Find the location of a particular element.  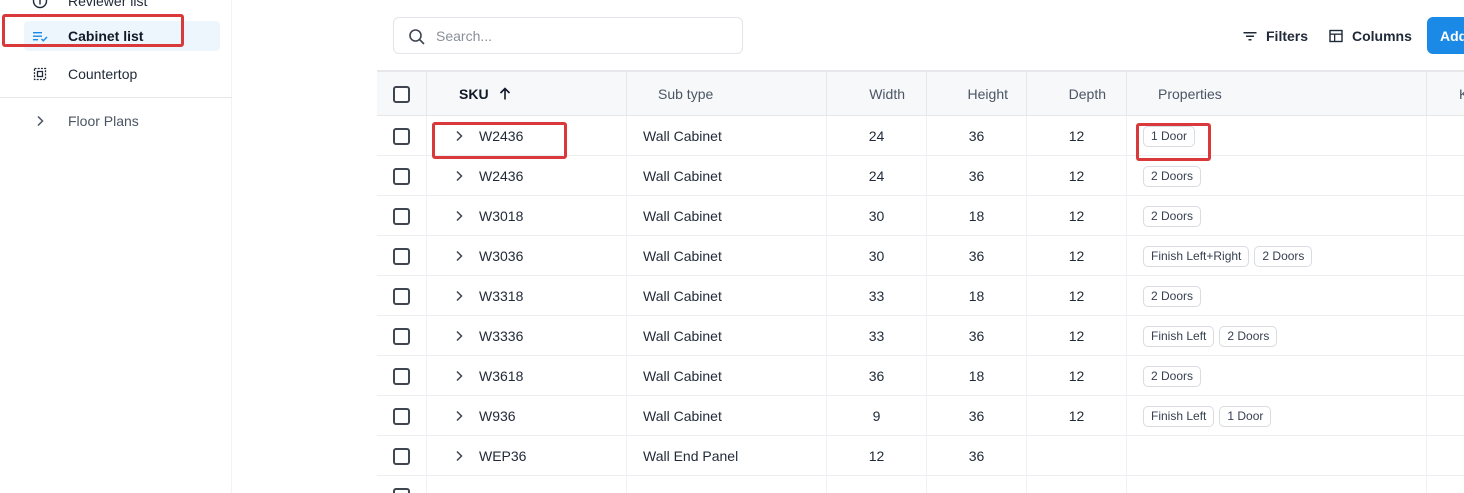

search-box is located at coordinates (568, 35).